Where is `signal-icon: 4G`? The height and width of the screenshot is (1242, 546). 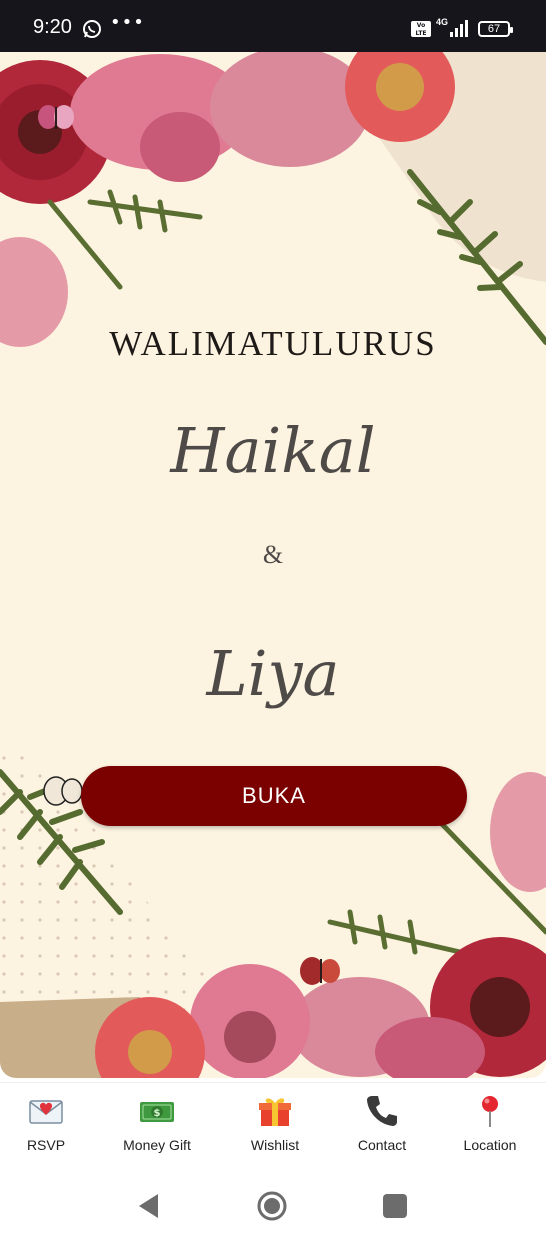
signal-icon: 4G is located at coordinates (452, 27).